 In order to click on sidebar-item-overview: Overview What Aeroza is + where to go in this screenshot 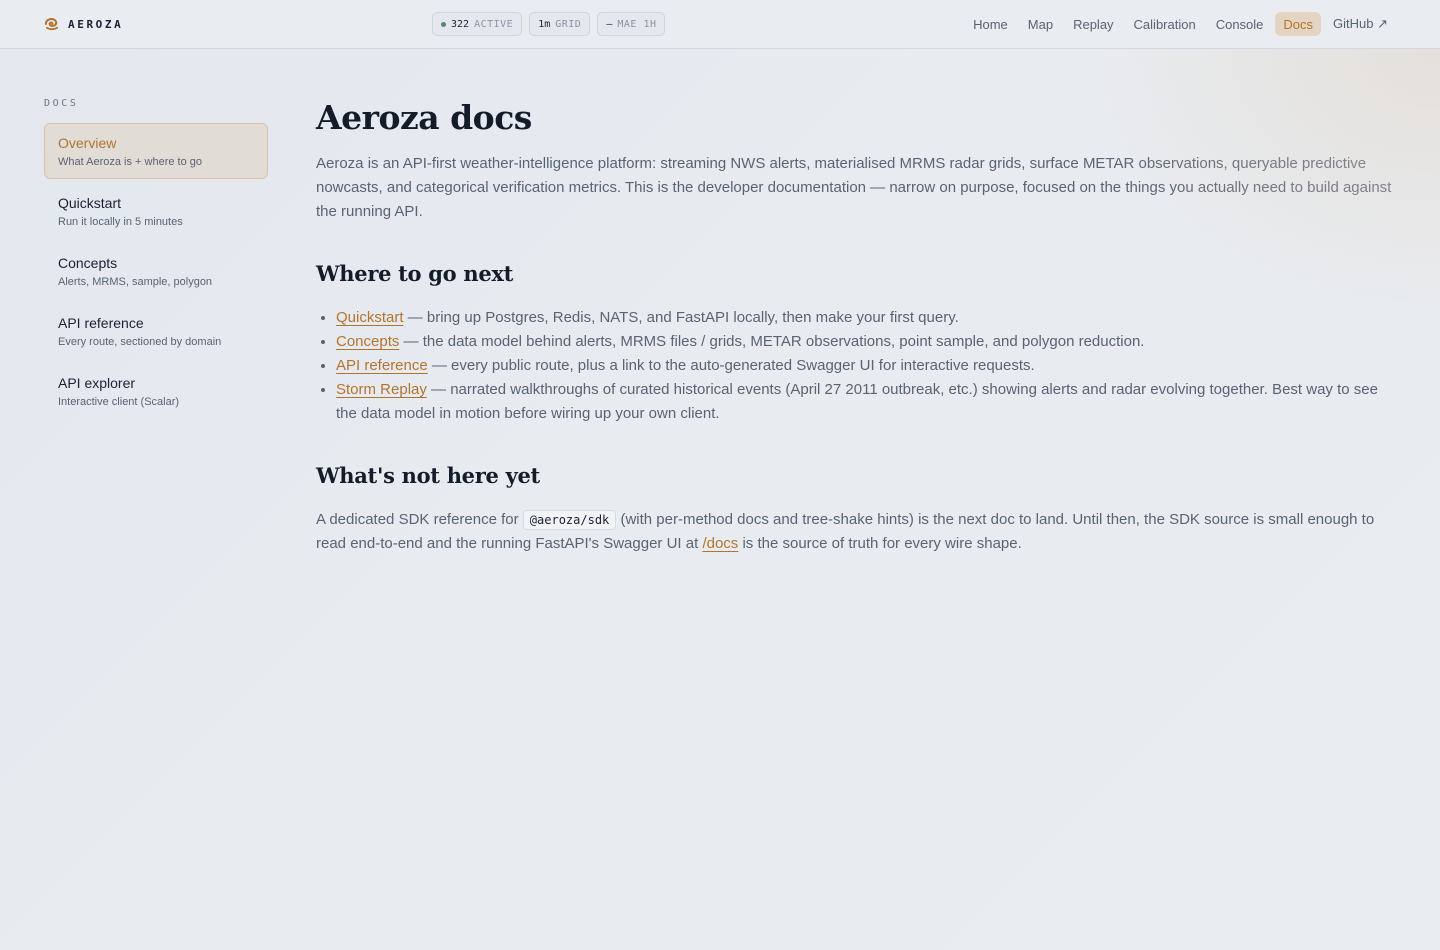, I will do `click(156, 151)`.